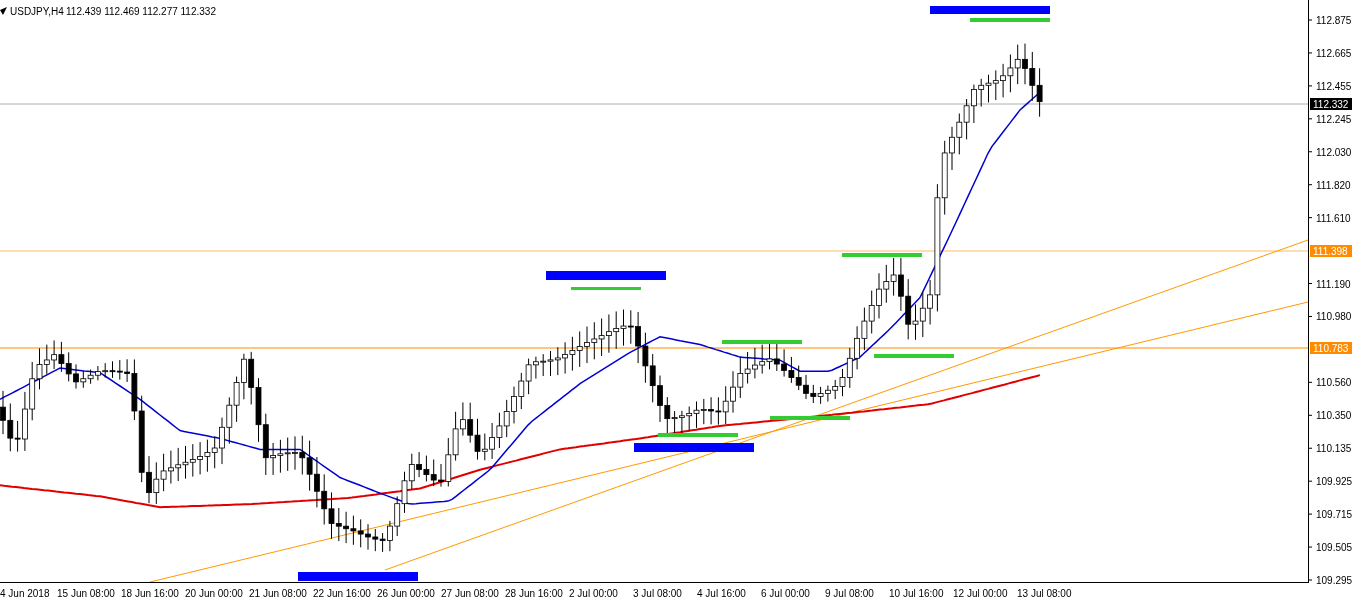 The height and width of the screenshot is (605, 1355). What do you see at coordinates (86, 593) in the screenshot?
I see `time-label: 15 Jun 08:00` at bounding box center [86, 593].